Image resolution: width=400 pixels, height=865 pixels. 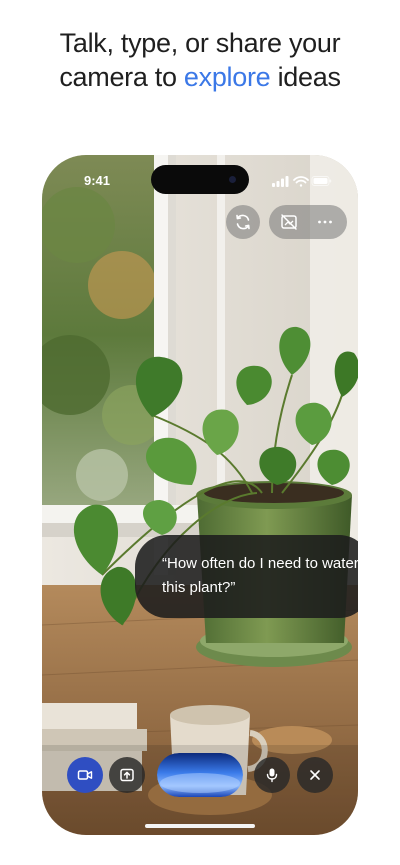 I want to click on battery-icon, so click(x=321, y=181).